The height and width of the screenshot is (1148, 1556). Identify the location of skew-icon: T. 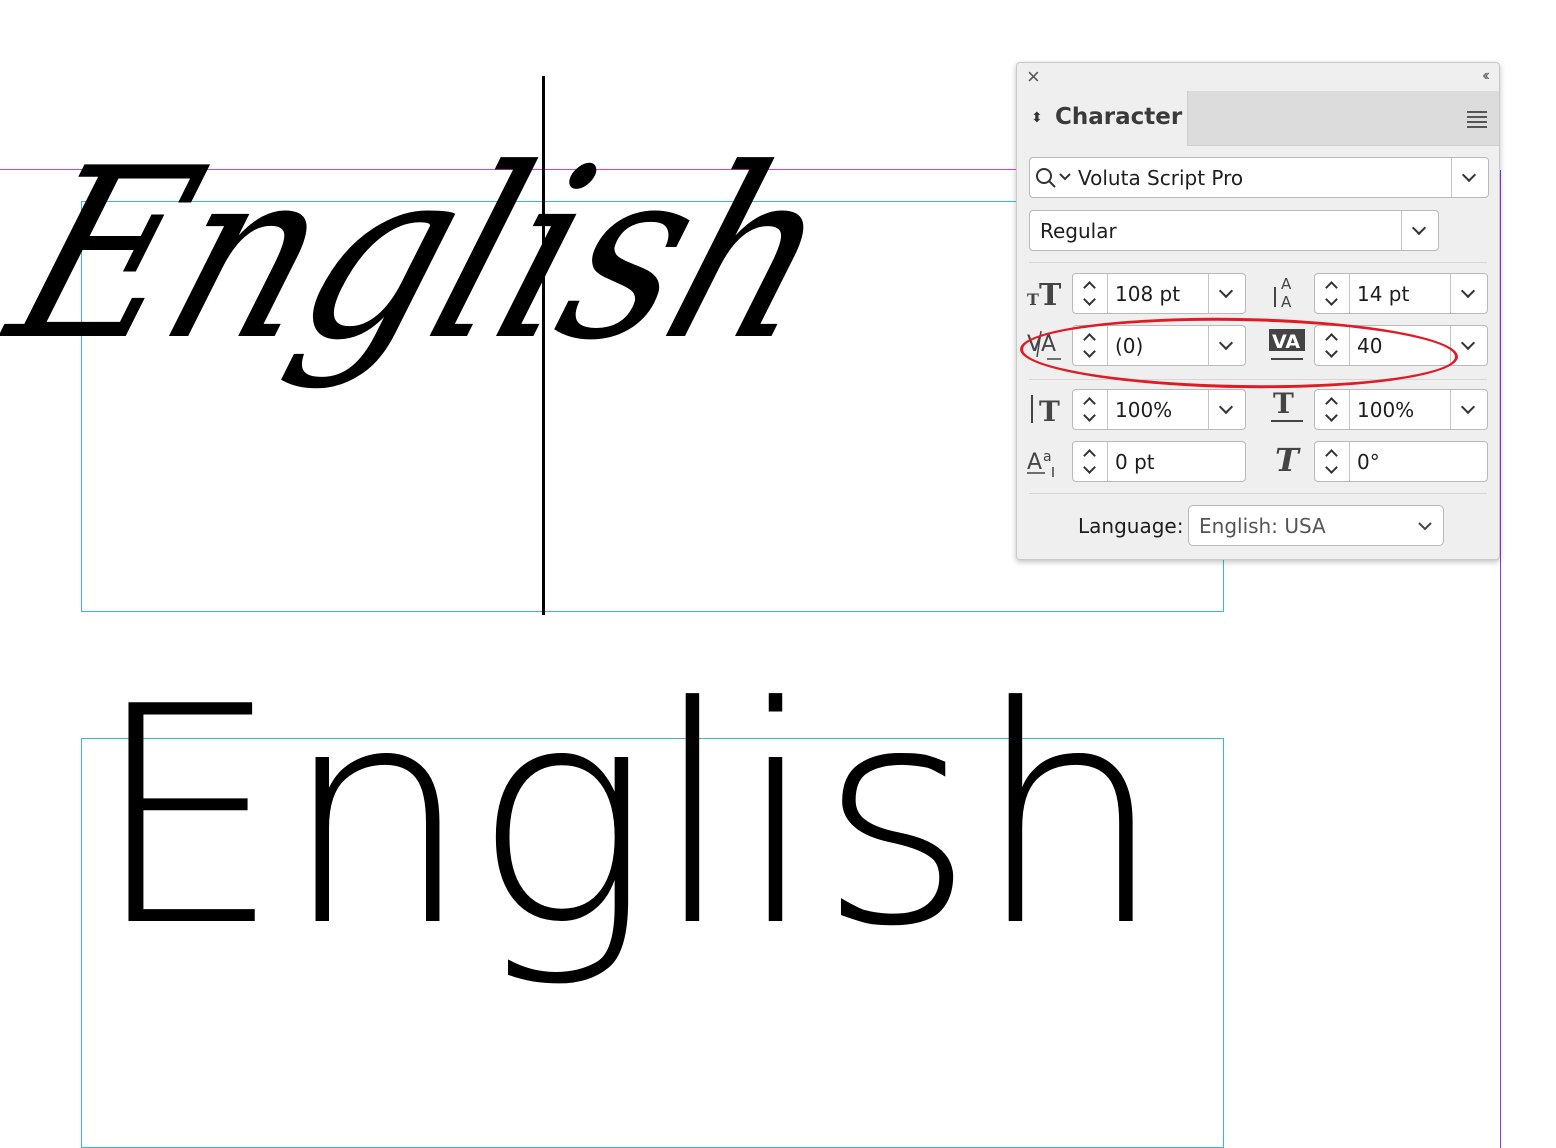
(1289, 461).